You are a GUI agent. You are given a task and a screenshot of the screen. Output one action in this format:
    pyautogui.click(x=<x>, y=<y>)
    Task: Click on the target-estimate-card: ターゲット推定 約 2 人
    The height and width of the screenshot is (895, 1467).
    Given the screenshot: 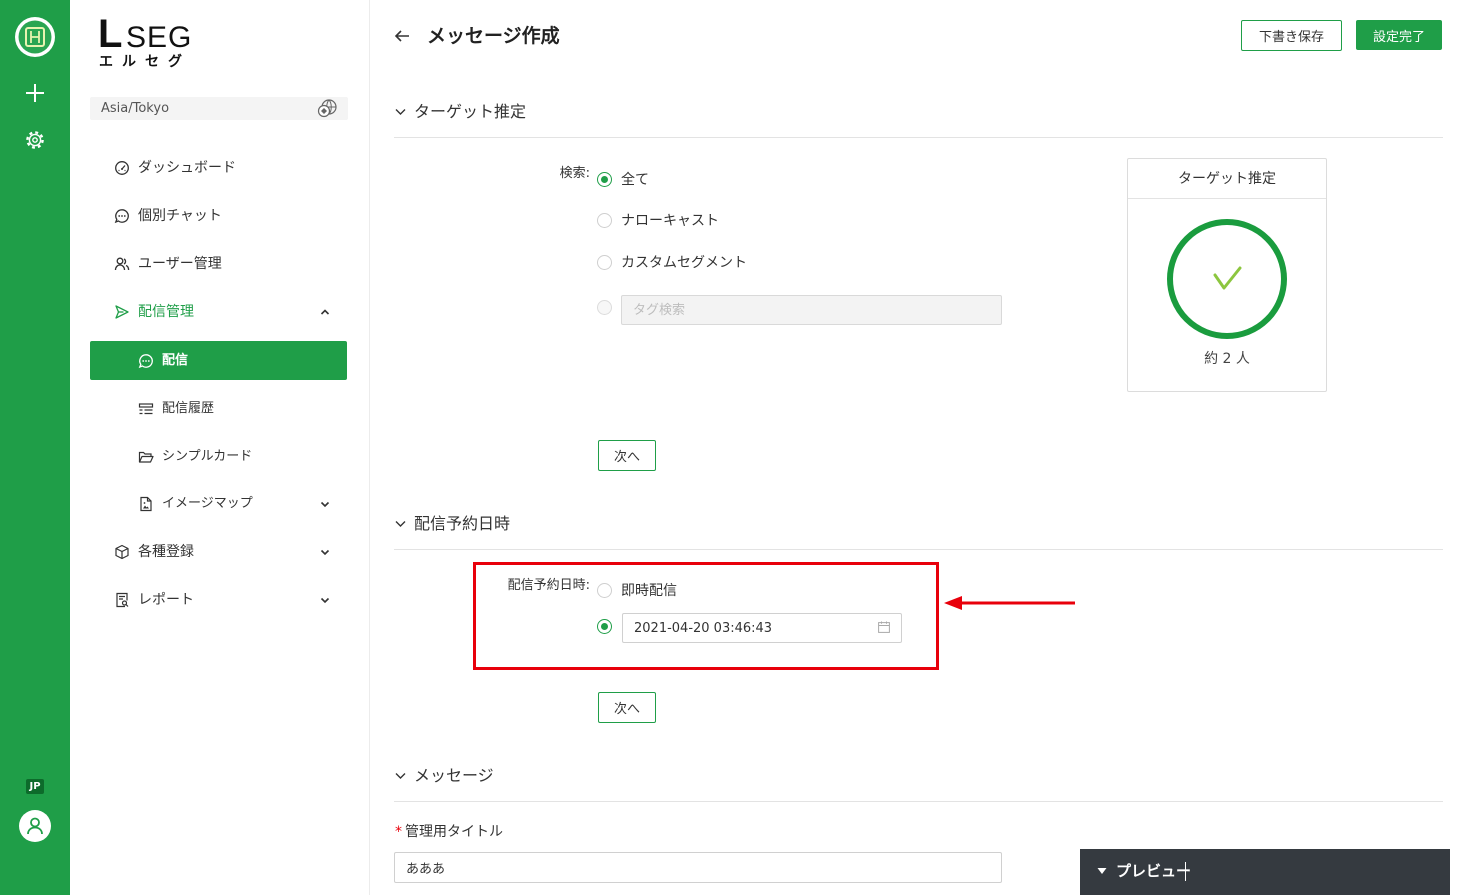 What is the action you would take?
    pyautogui.click(x=1227, y=275)
    